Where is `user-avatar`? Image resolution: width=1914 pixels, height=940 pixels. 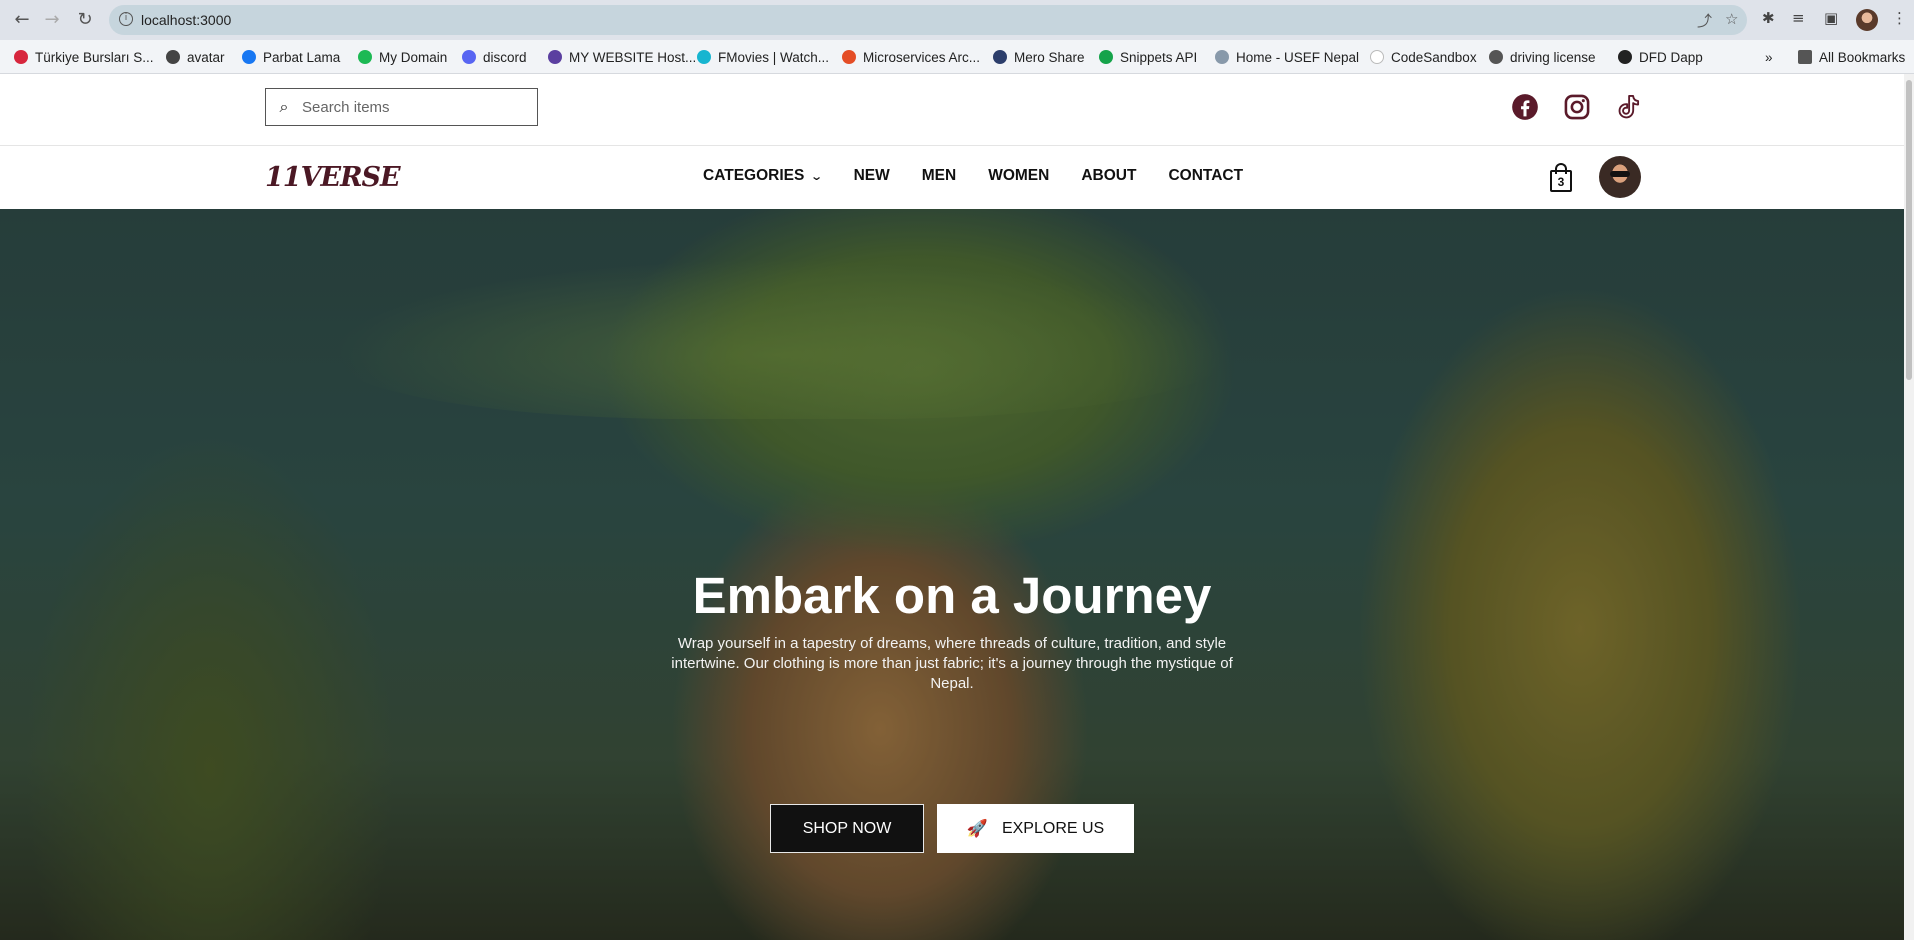
user-avatar is located at coordinates (1620, 177).